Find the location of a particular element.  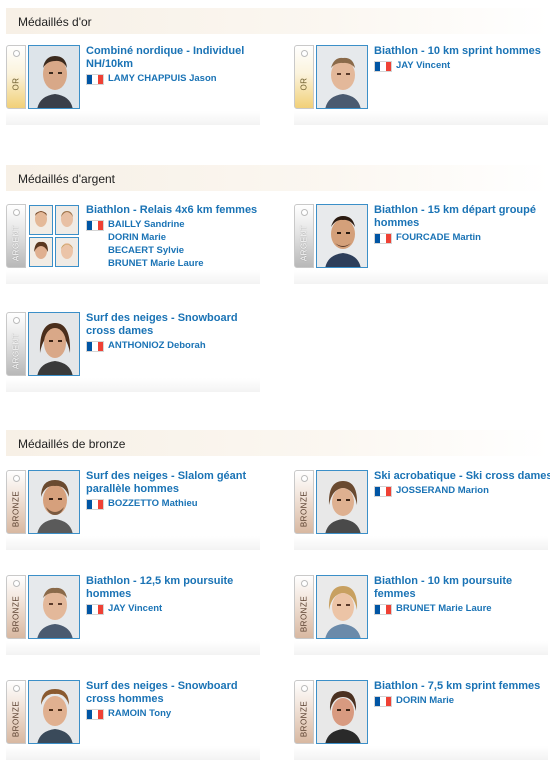

section-header-gold: Médaillés d'or is located at coordinates (278, 21).